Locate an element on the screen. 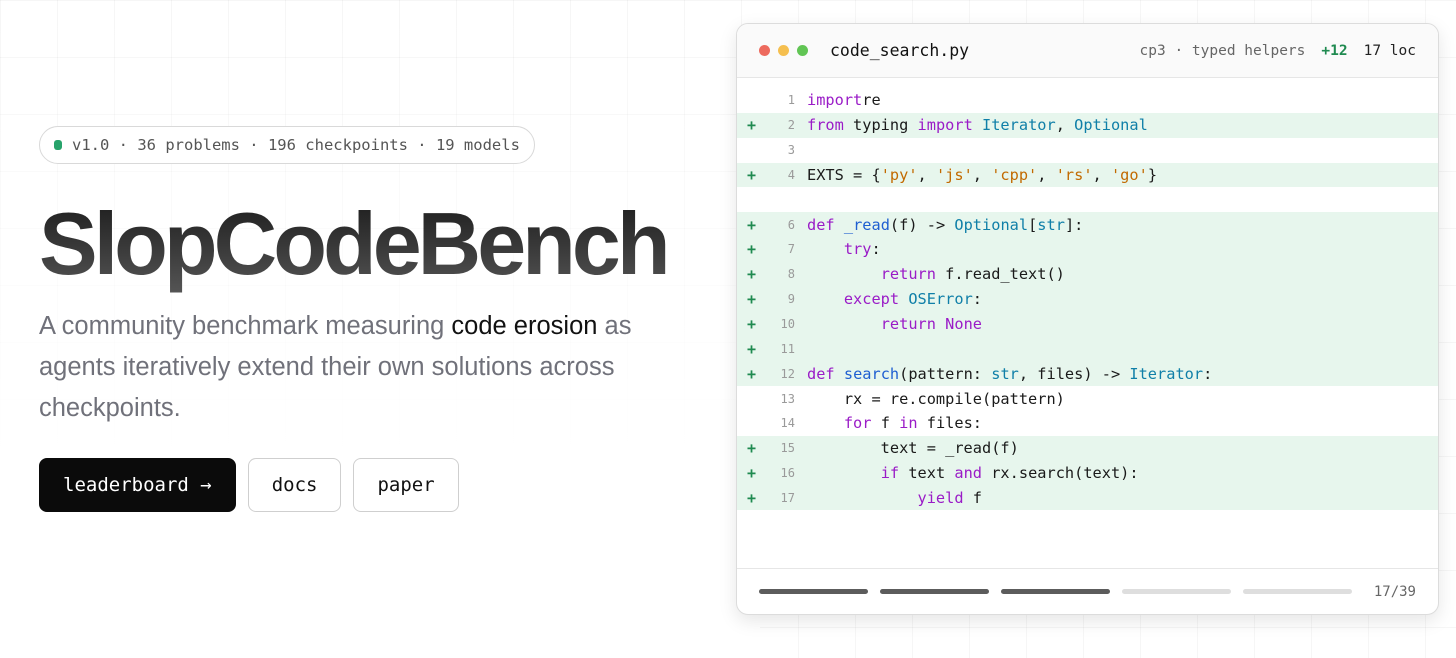  line-number: 4 is located at coordinates (791, 174).